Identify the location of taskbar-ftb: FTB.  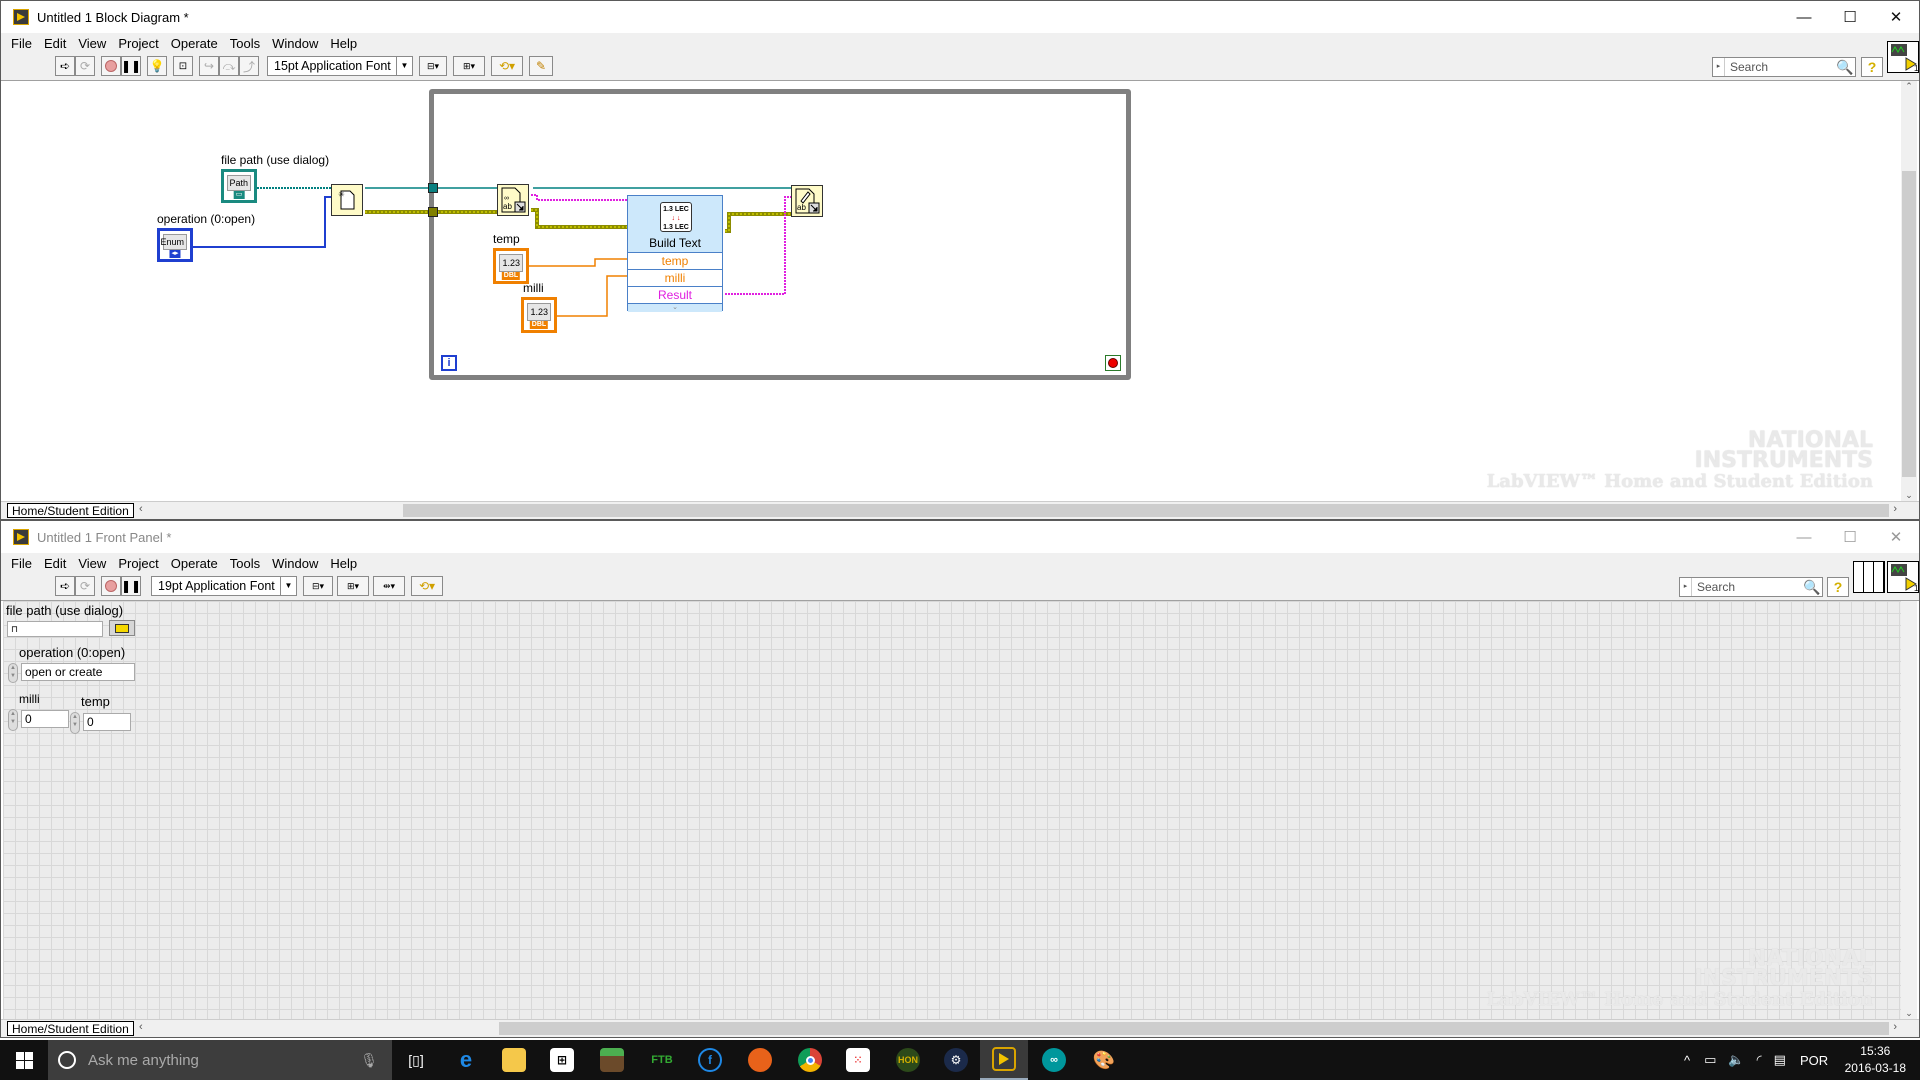
(662, 1060).